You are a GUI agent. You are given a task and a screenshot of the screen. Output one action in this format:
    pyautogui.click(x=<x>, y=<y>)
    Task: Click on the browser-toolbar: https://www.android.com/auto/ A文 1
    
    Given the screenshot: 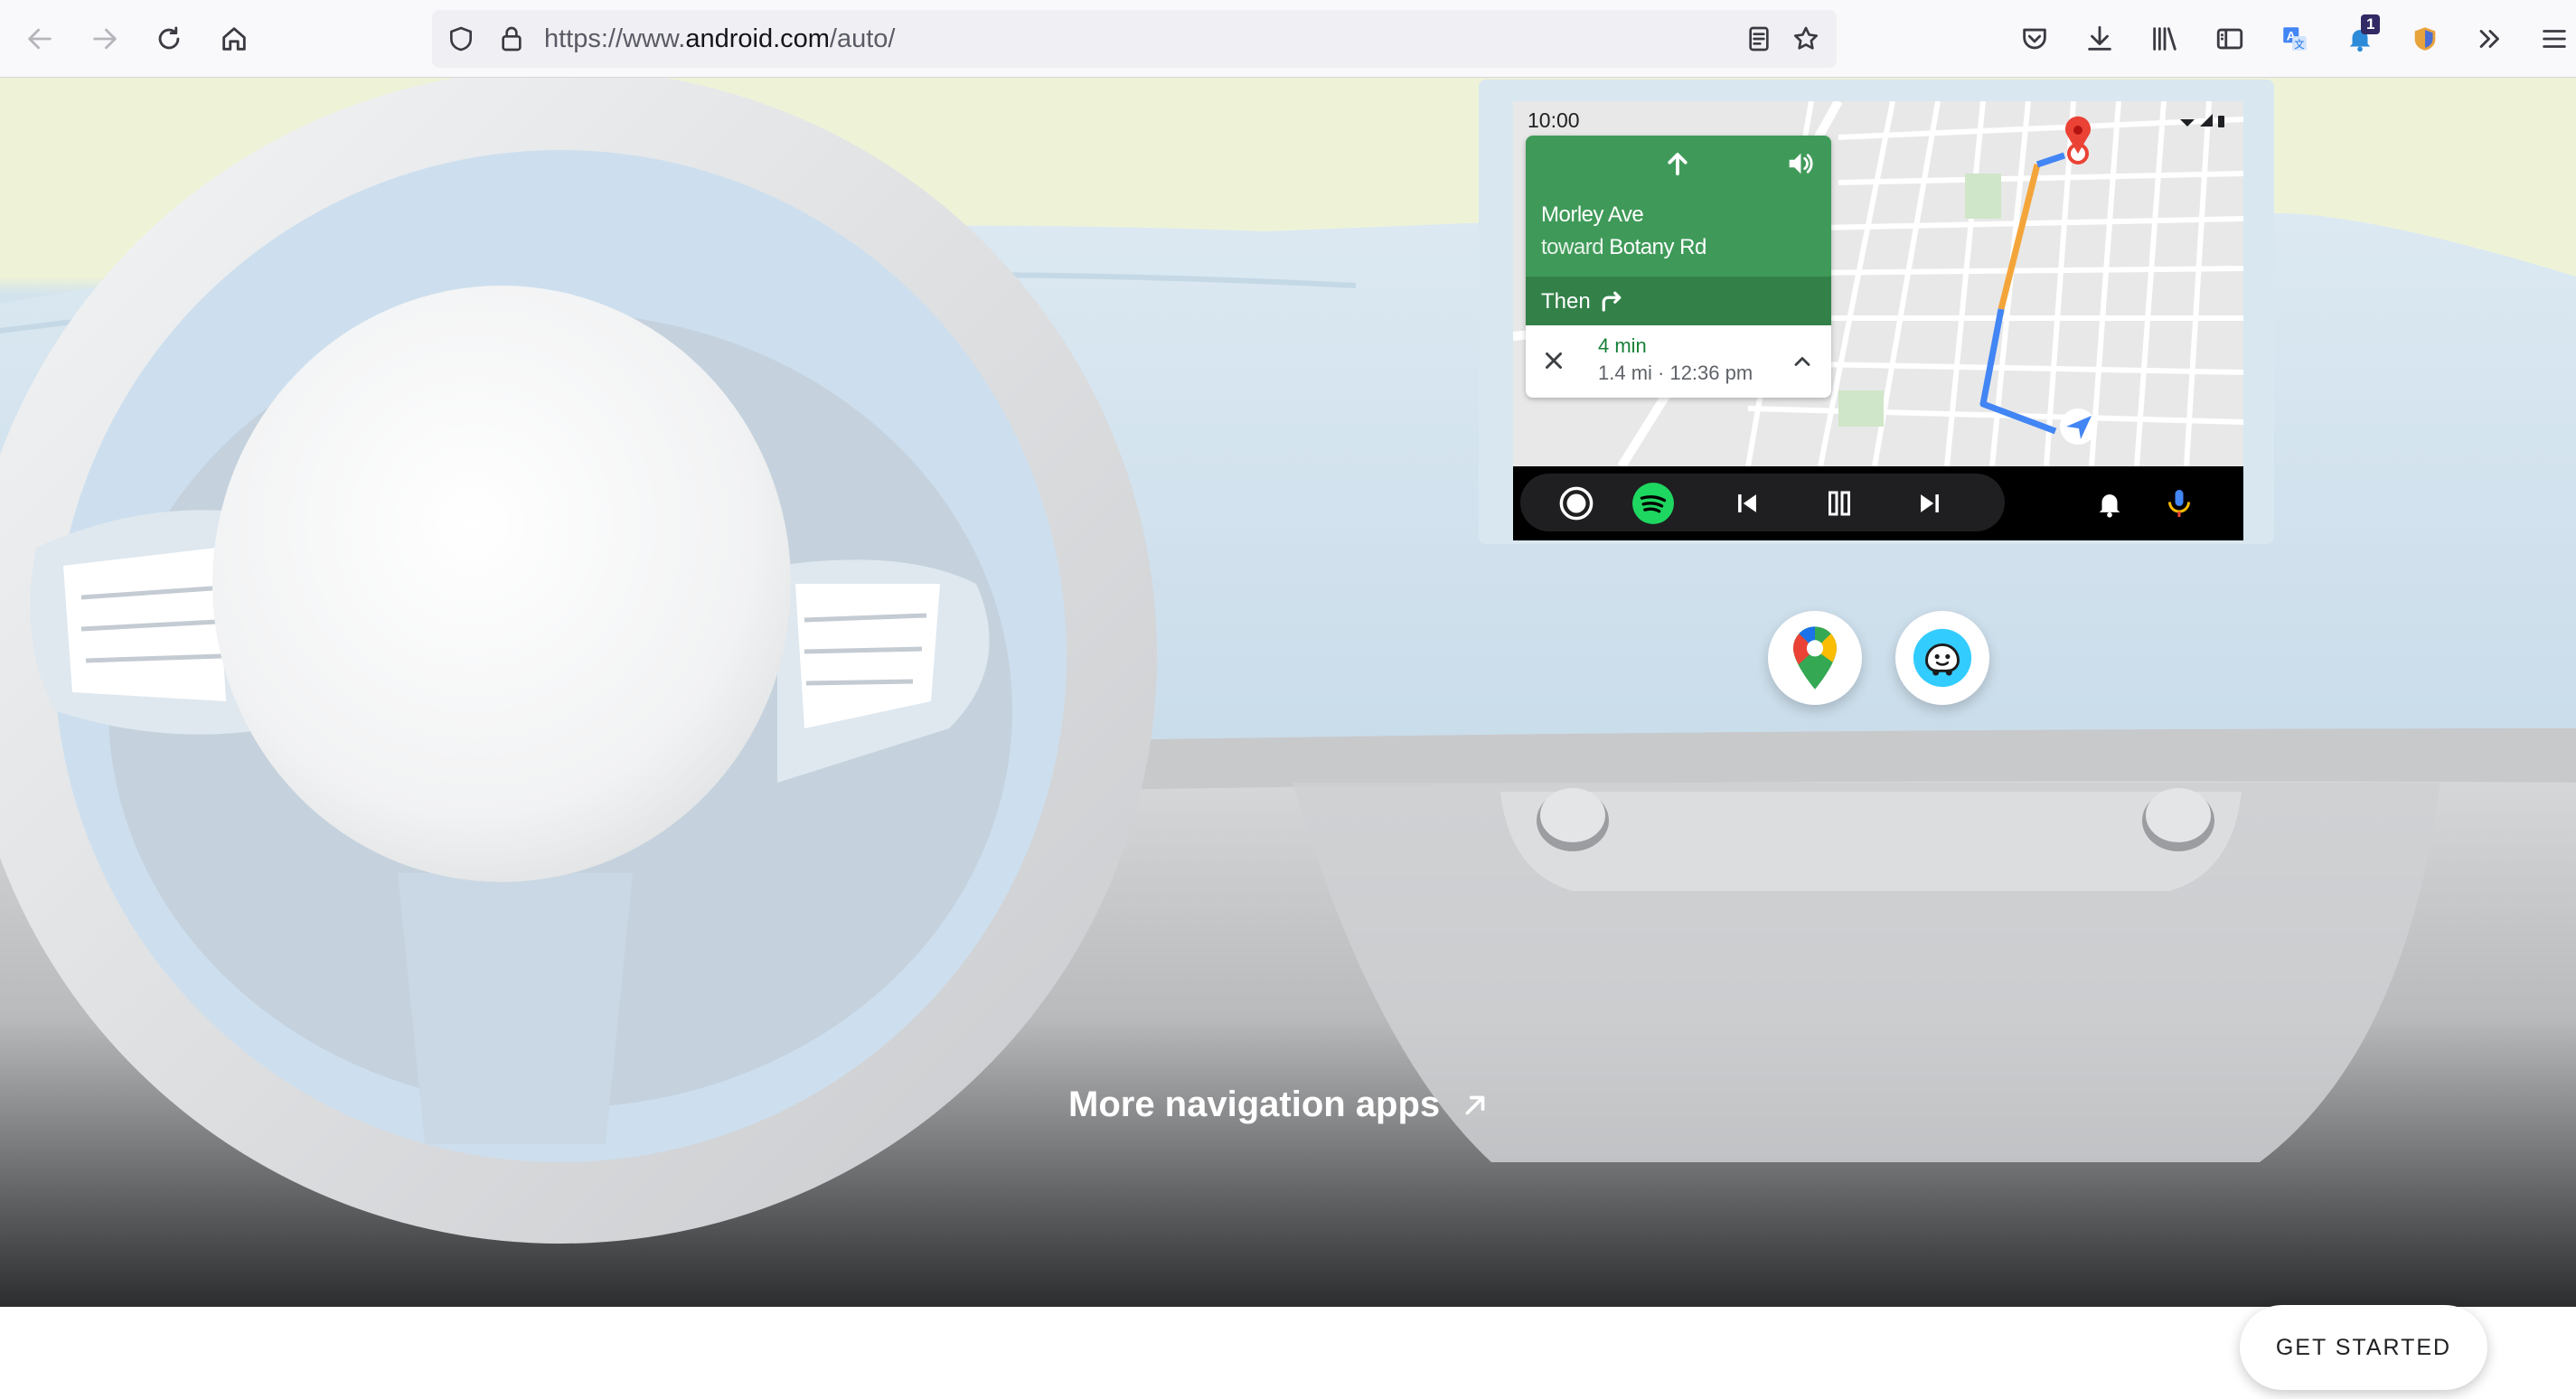 What is the action you would take?
    pyautogui.click(x=1288, y=39)
    